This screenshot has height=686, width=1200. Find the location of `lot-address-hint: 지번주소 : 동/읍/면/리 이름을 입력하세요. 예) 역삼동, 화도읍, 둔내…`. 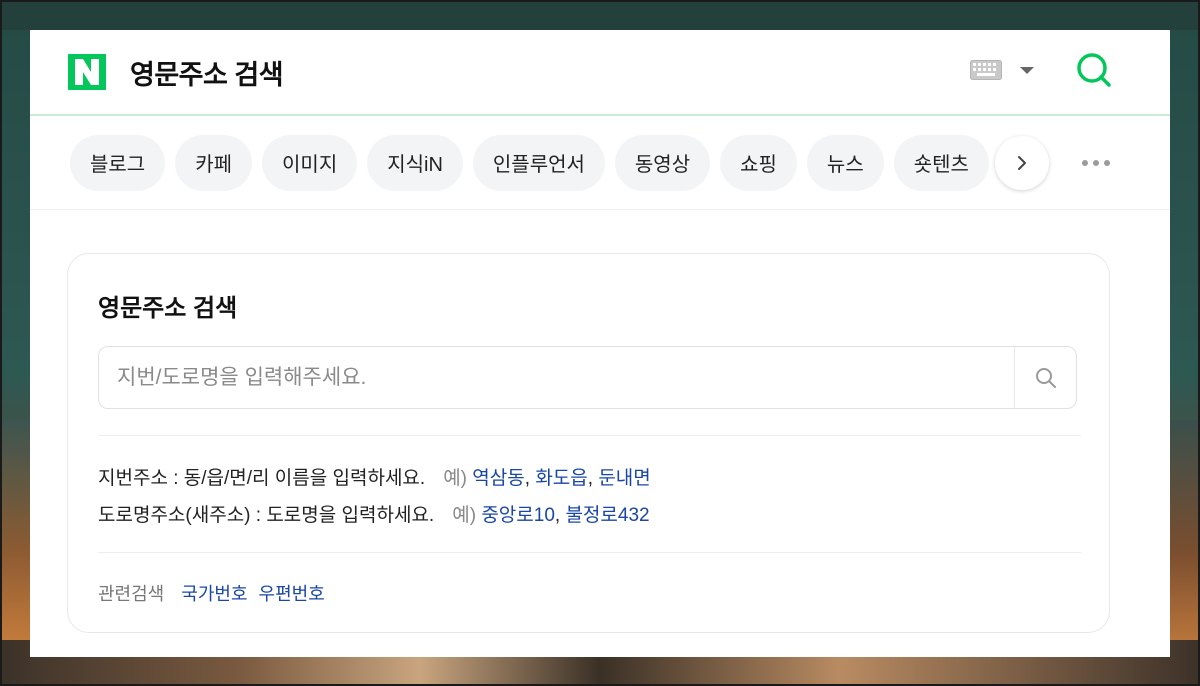

lot-address-hint: 지번주소 : 동/읍/면/리 이름을 입력하세요. 예) 역삼동, 화도읍, 둔내… is located at coordinates (374, 478).